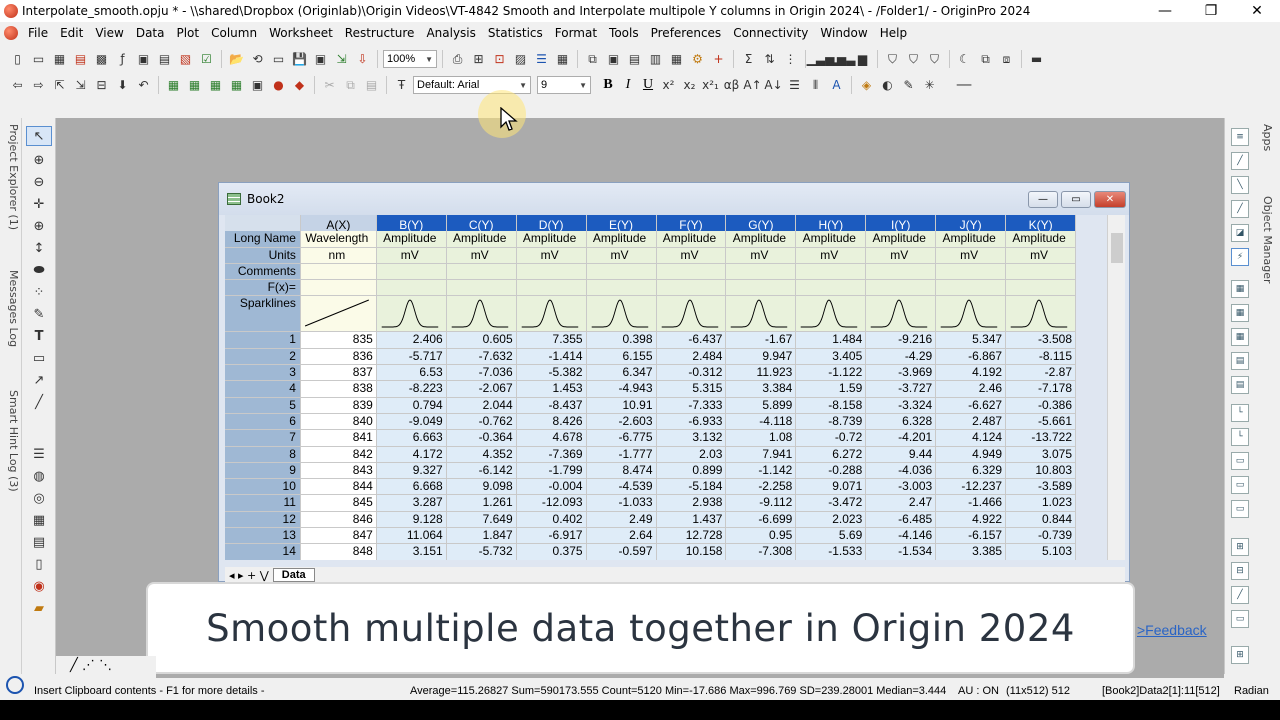  Describe the element at coordinates (668, 85) in the screenshot. I see `superscript-icon: x²` at that location.